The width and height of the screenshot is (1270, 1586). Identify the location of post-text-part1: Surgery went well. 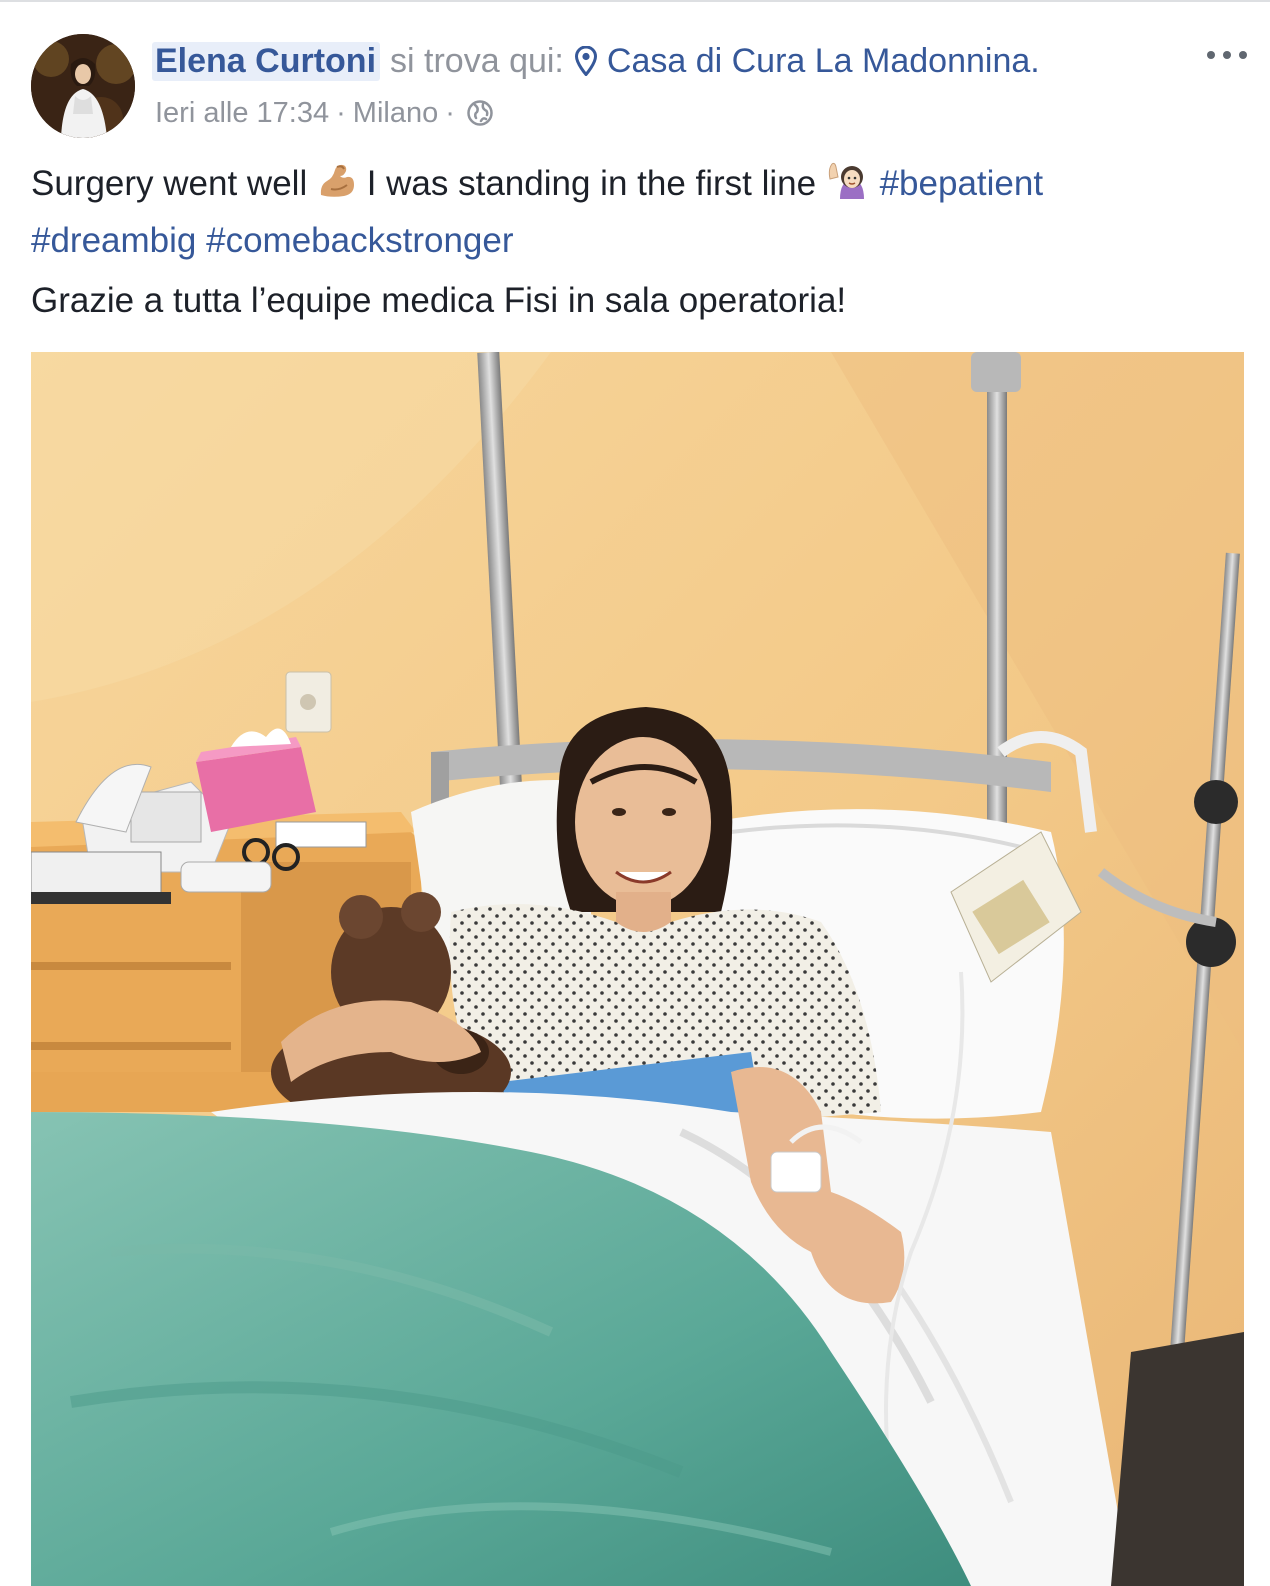
(169, 183).